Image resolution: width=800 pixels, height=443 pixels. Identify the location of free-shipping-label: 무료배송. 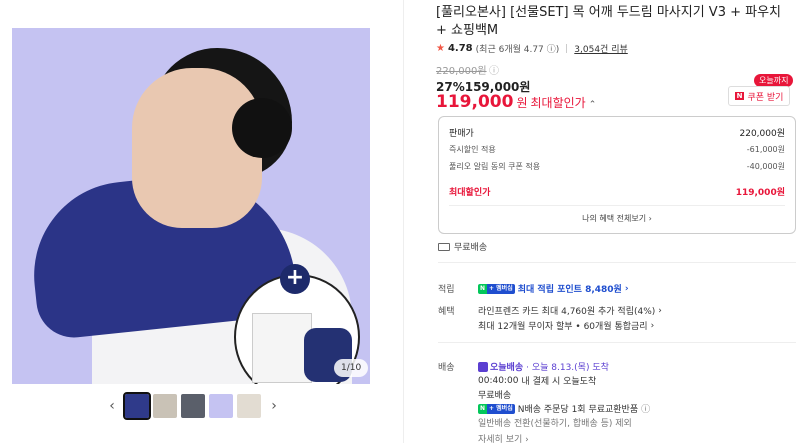
(471, 248).